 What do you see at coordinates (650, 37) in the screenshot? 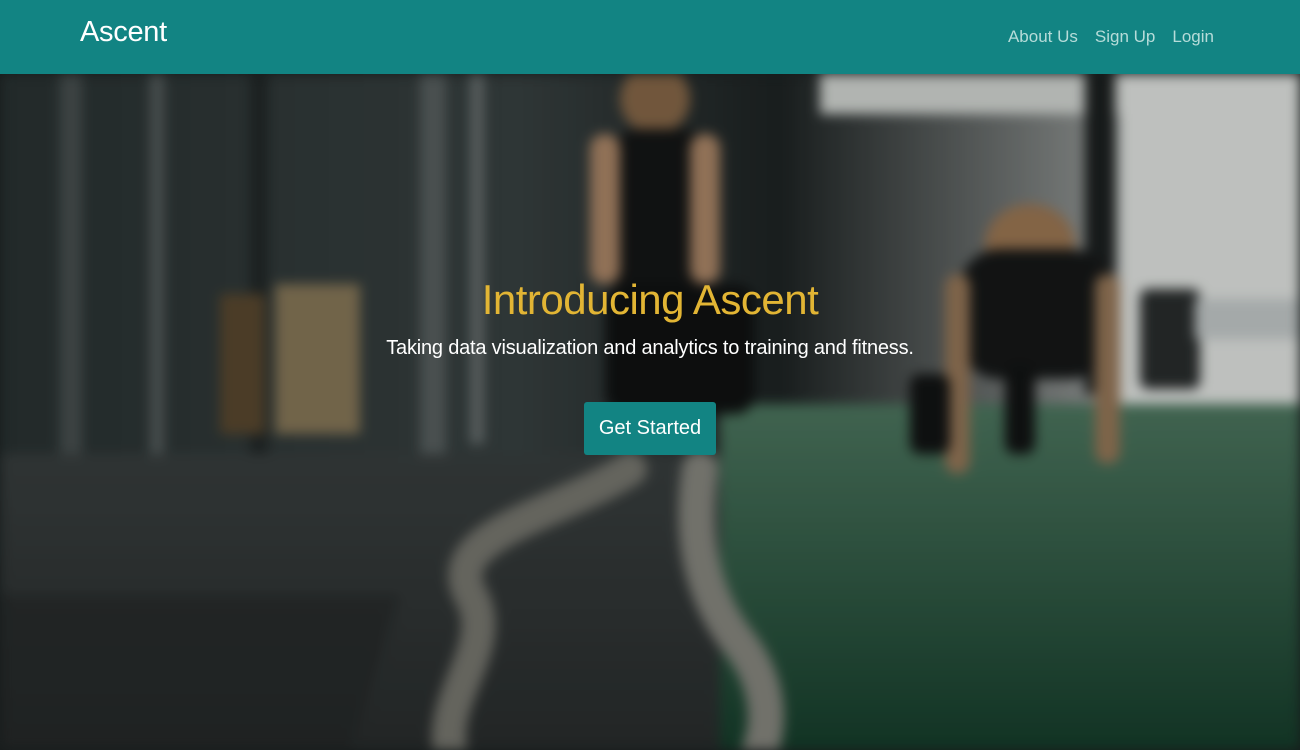
I see `top-navbar: Ascent About Us Sign Up Login` at bounding box center [650, 37].